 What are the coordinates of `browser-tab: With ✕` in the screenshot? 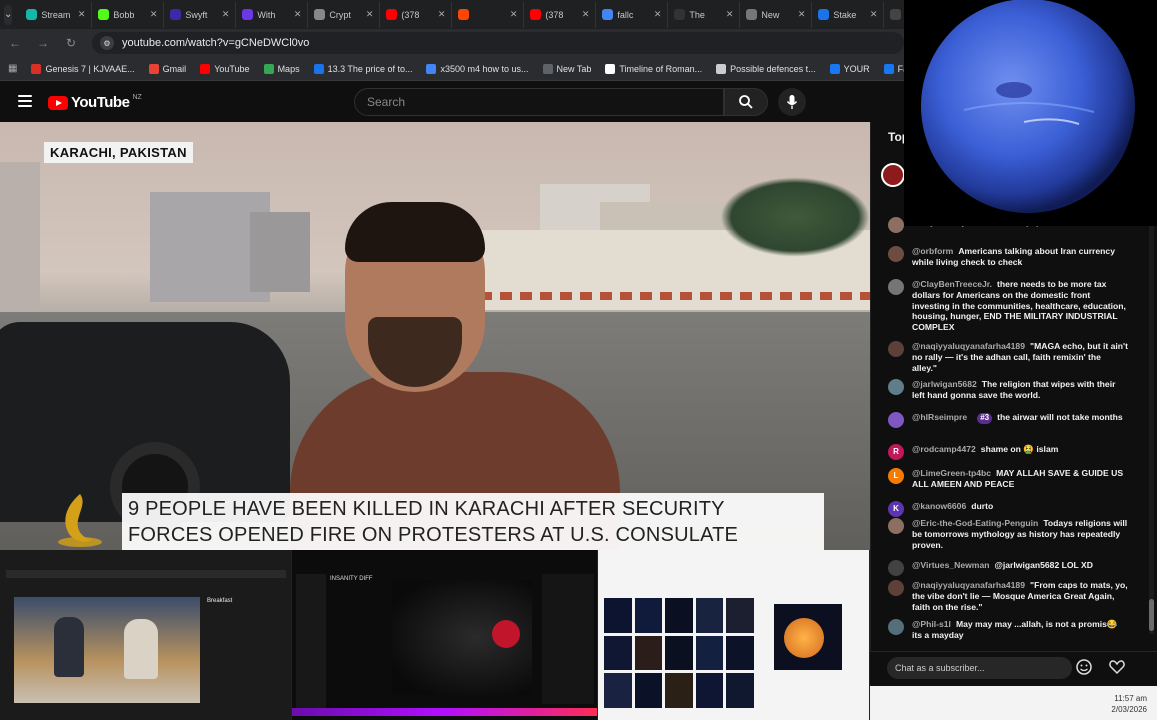 It's located at (272, 14).